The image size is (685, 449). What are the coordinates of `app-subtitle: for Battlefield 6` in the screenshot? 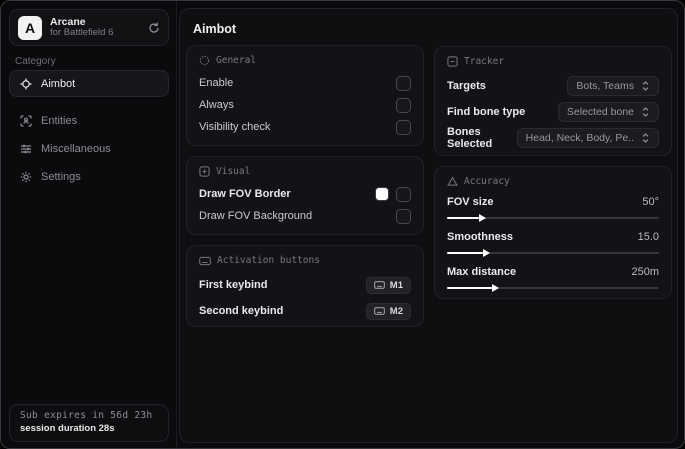 It's located at (82, 33).